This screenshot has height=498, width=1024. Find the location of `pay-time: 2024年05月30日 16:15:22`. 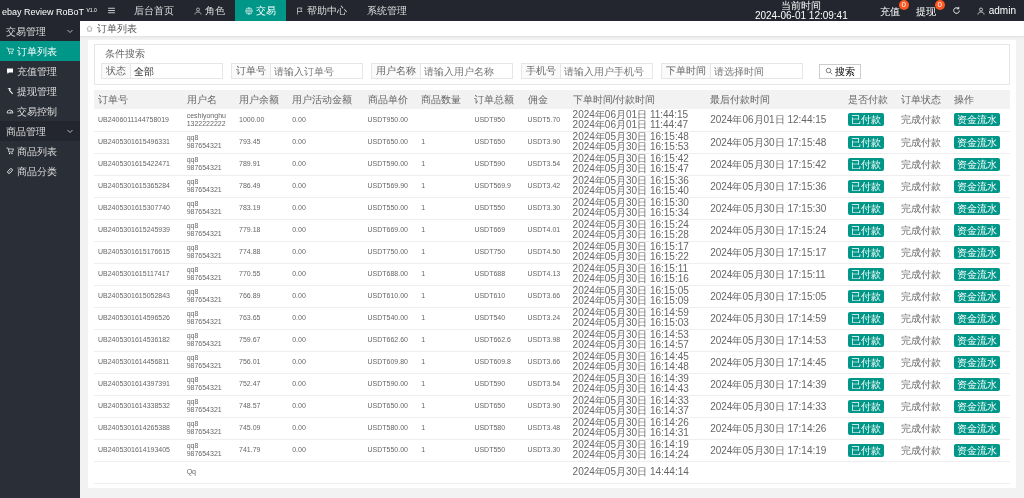

pay-time: 2024年05月30日 16:15:22 is located at coordinates (631, 257).